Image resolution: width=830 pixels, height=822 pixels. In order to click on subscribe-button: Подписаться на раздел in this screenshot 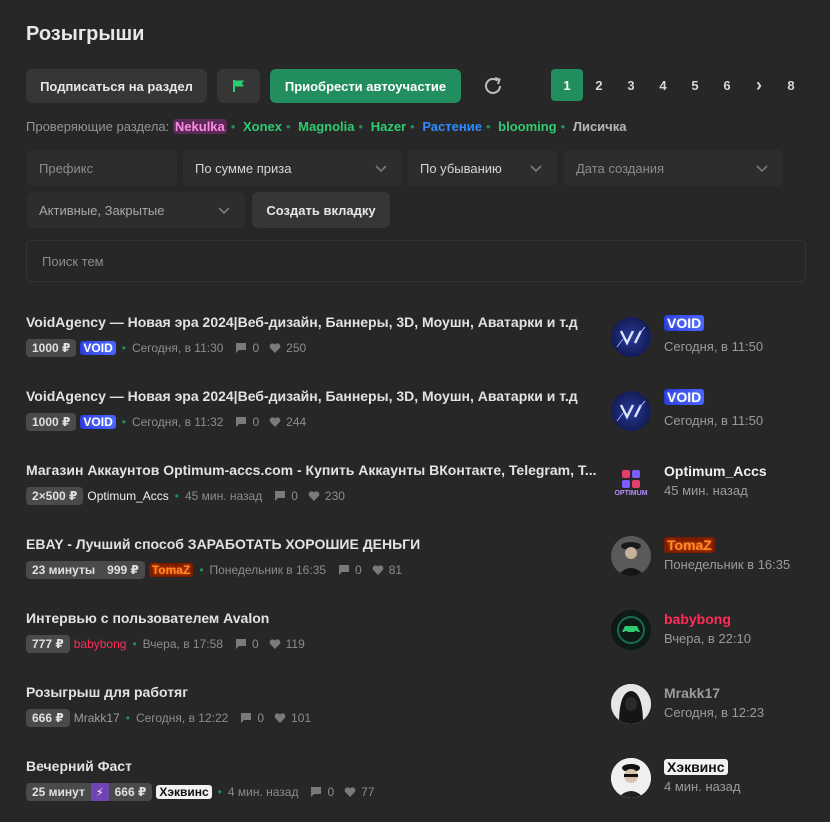, I will do `click(116, 86)`.